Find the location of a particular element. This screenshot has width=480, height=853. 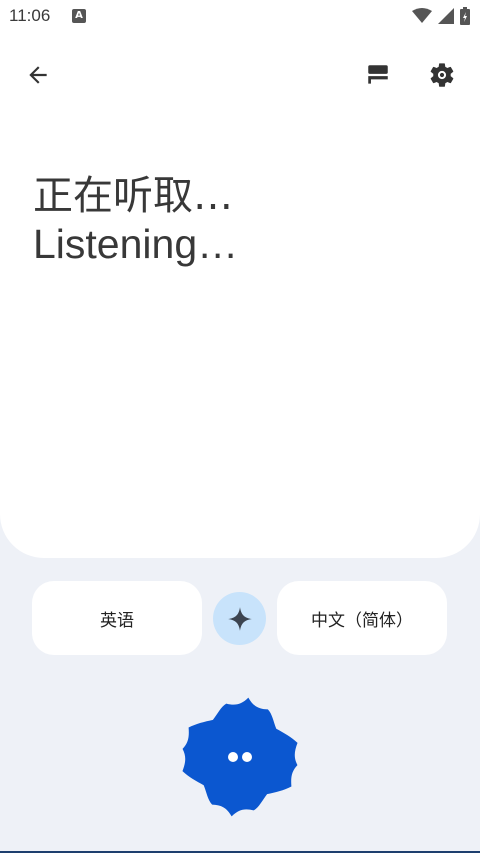

target-language-button: 中文（简体） is located at coordinates (362, 618).